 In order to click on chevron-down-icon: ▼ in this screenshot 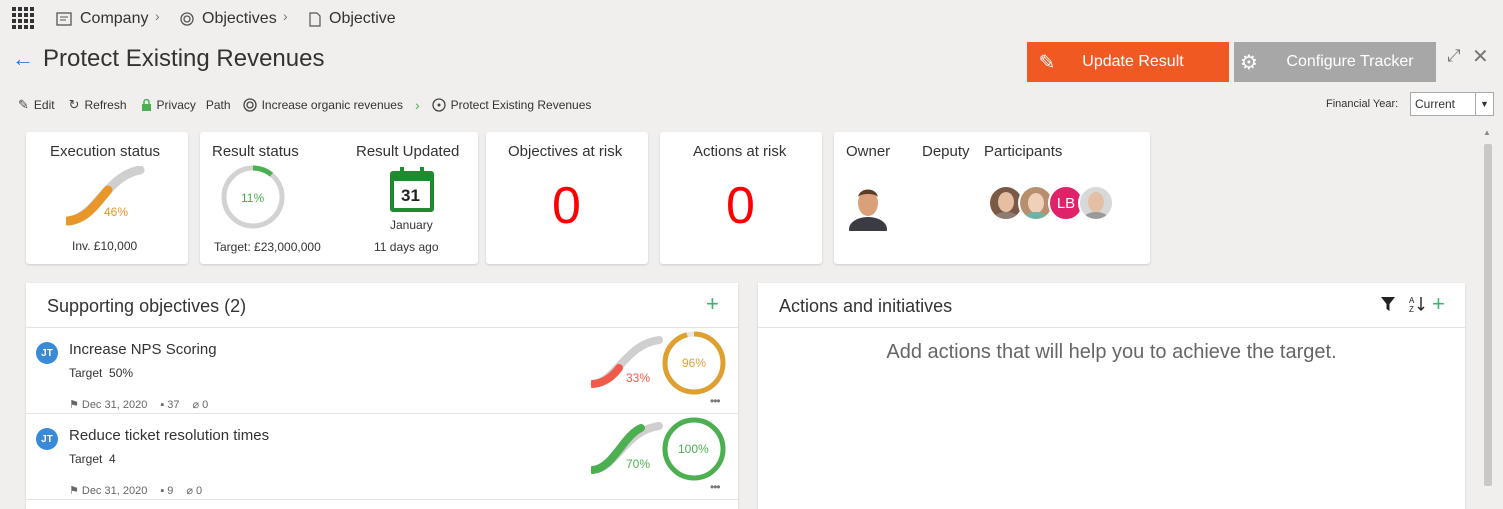, I will do `click(1484, 104)`.